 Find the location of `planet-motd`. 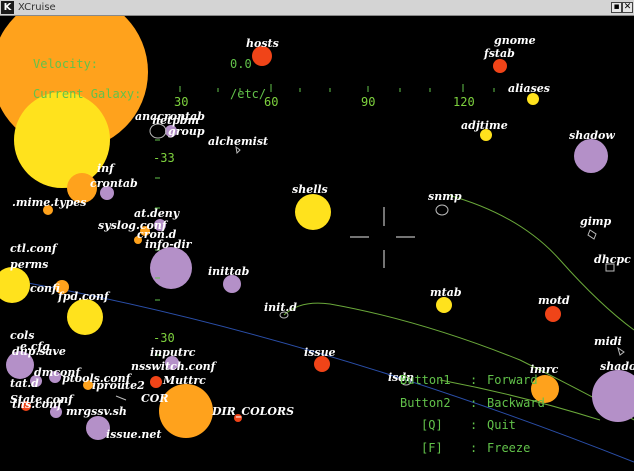

planet-motd is located at coordinates (553, 314).